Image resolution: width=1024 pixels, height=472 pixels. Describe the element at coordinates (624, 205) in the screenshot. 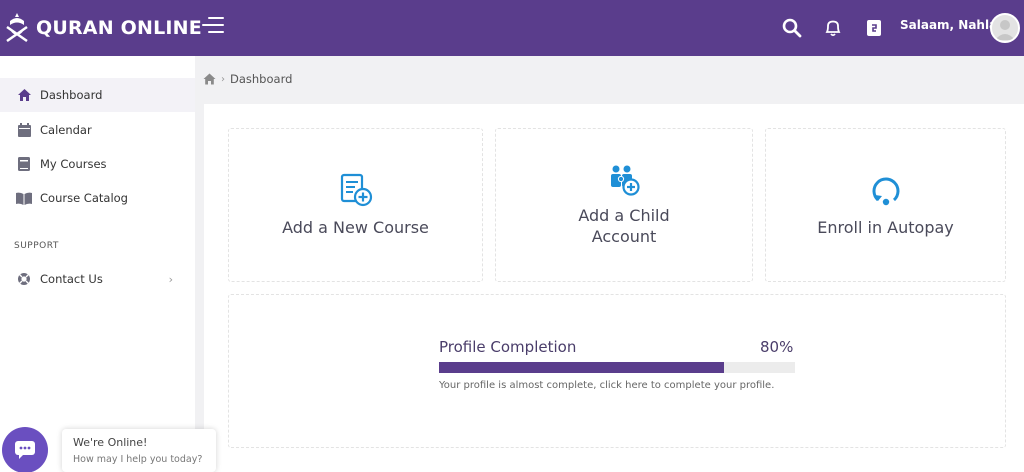

I see `add-child-account-card: Add a Child Account` at that location.